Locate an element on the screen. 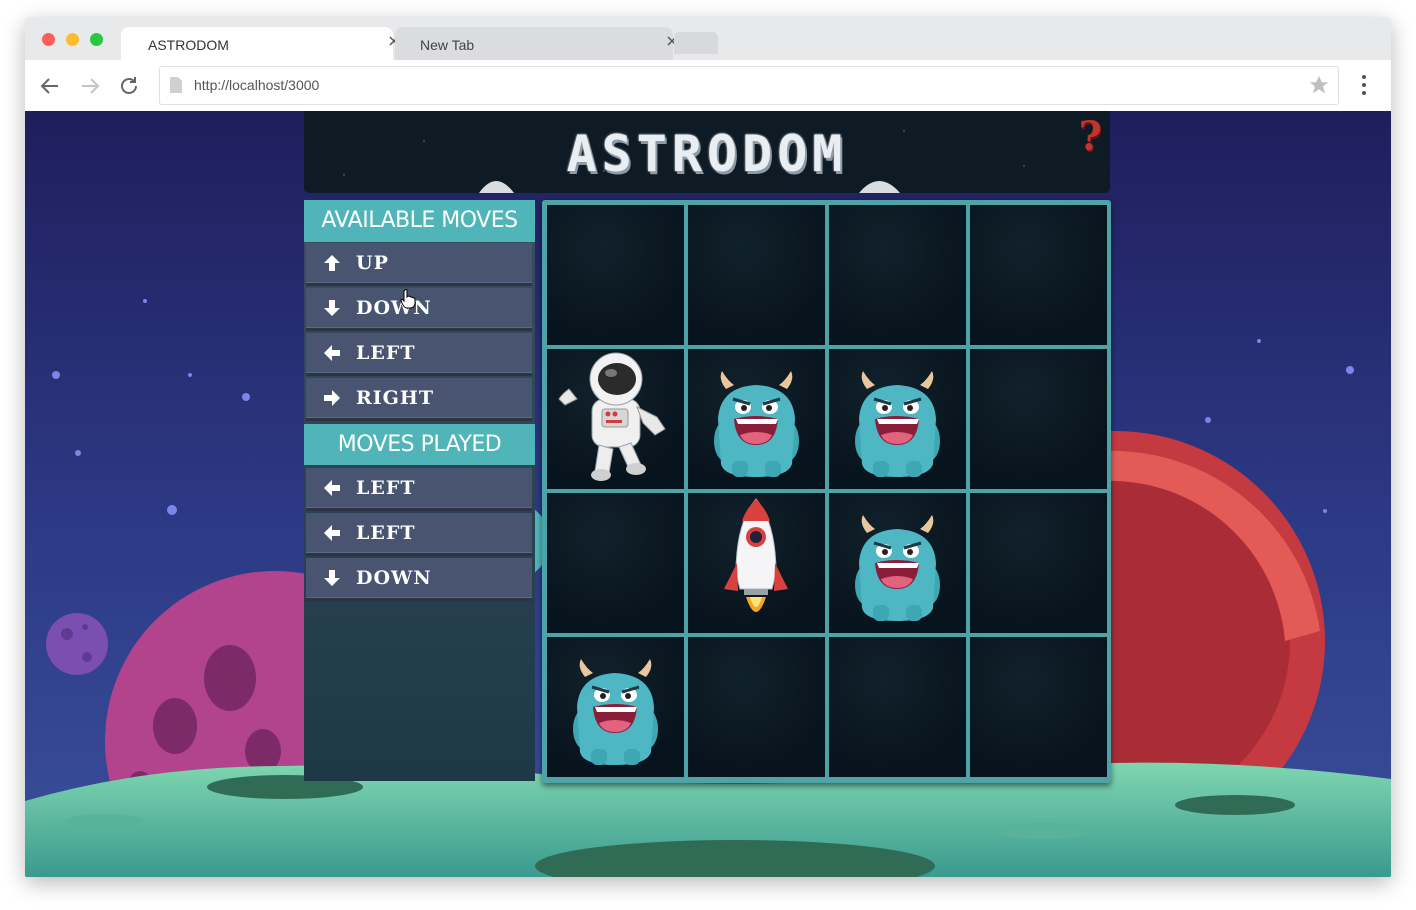 This screenshot has width=1416, height=910. move-label: UP is located at coordinates (372, 263).